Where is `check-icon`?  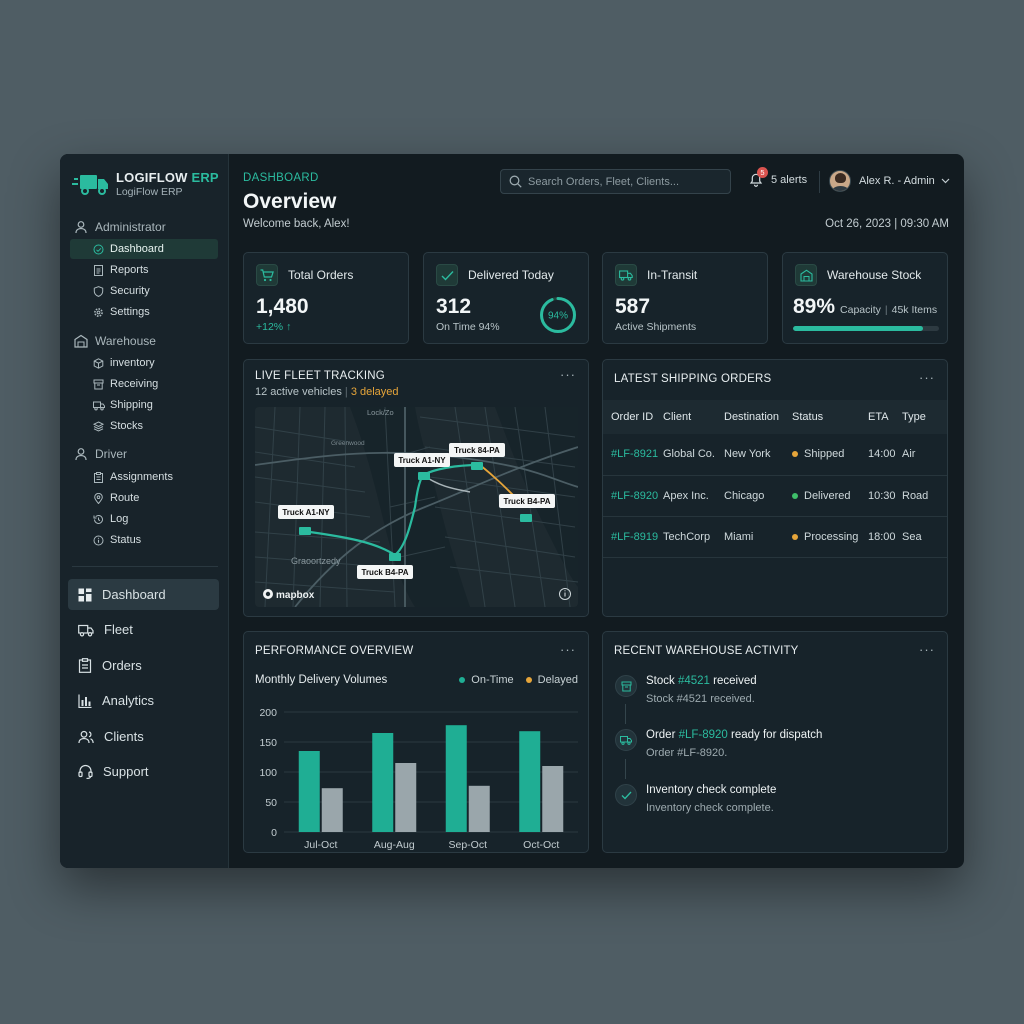 check-icon is located at coordinates (626, 795).